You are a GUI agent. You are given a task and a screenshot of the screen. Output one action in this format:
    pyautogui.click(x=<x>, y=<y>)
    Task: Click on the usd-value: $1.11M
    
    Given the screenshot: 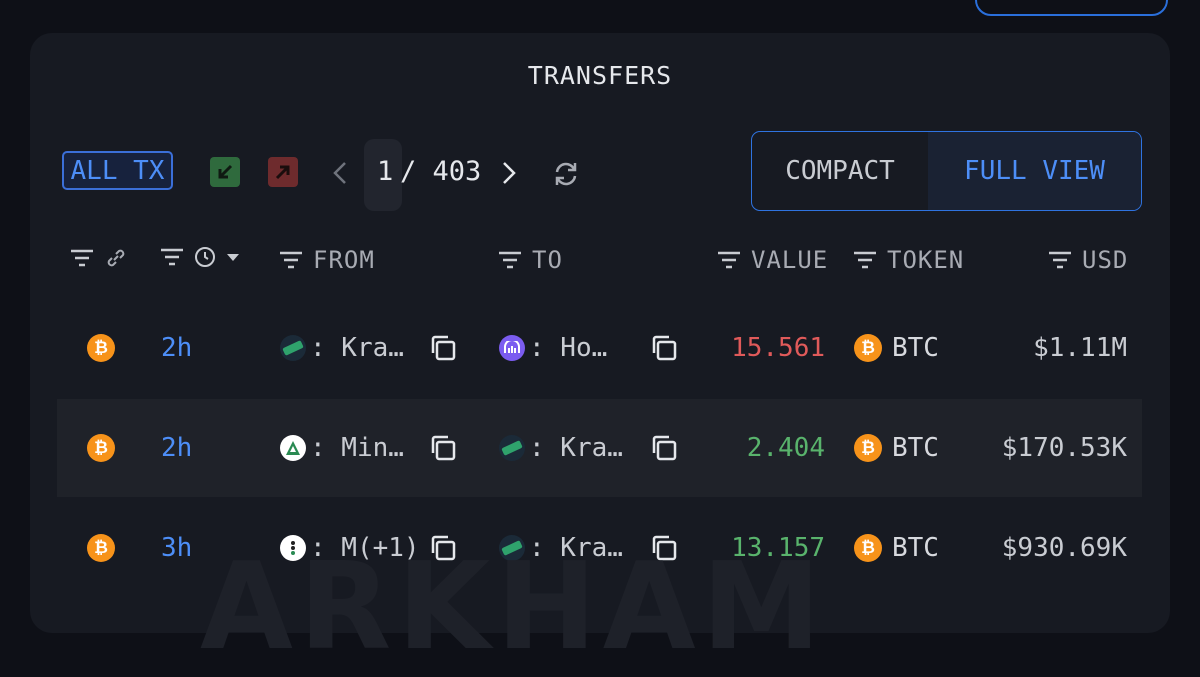 What is the action you would take?
    pyautogui.click(x=1080, y=348)
    